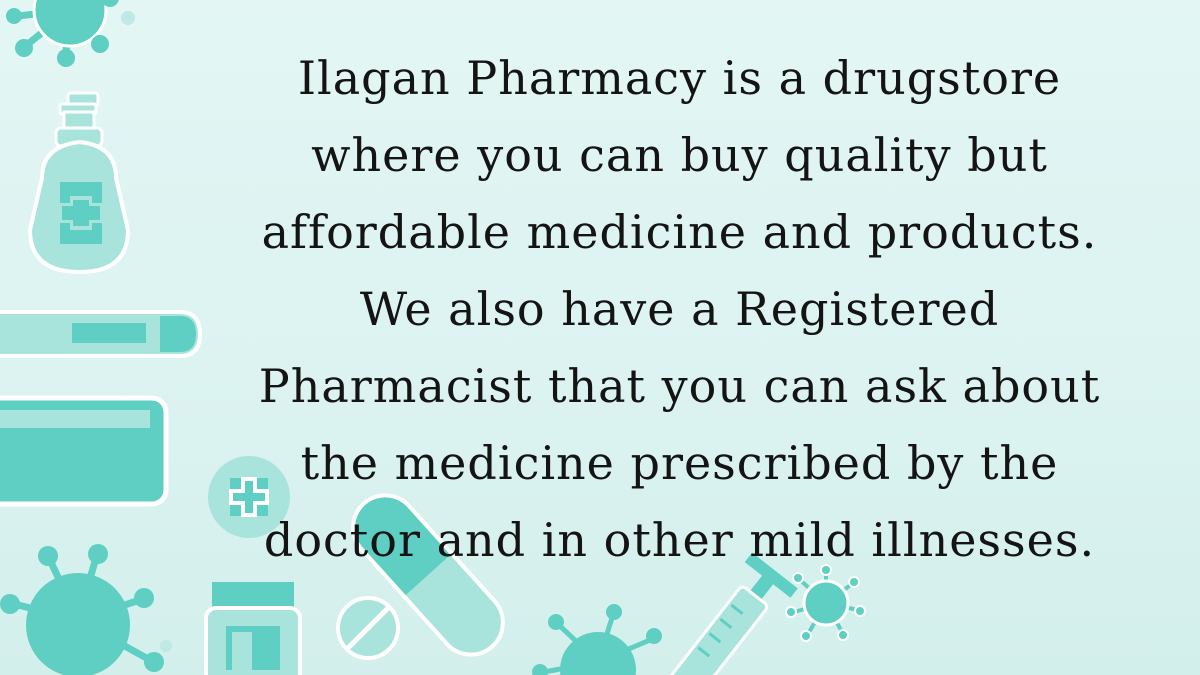 The height and width of the screenshot is (675, 1200). Describe the element at coordinates (101, 334) in the screenshot. I see `thermometer-icon` at that location.